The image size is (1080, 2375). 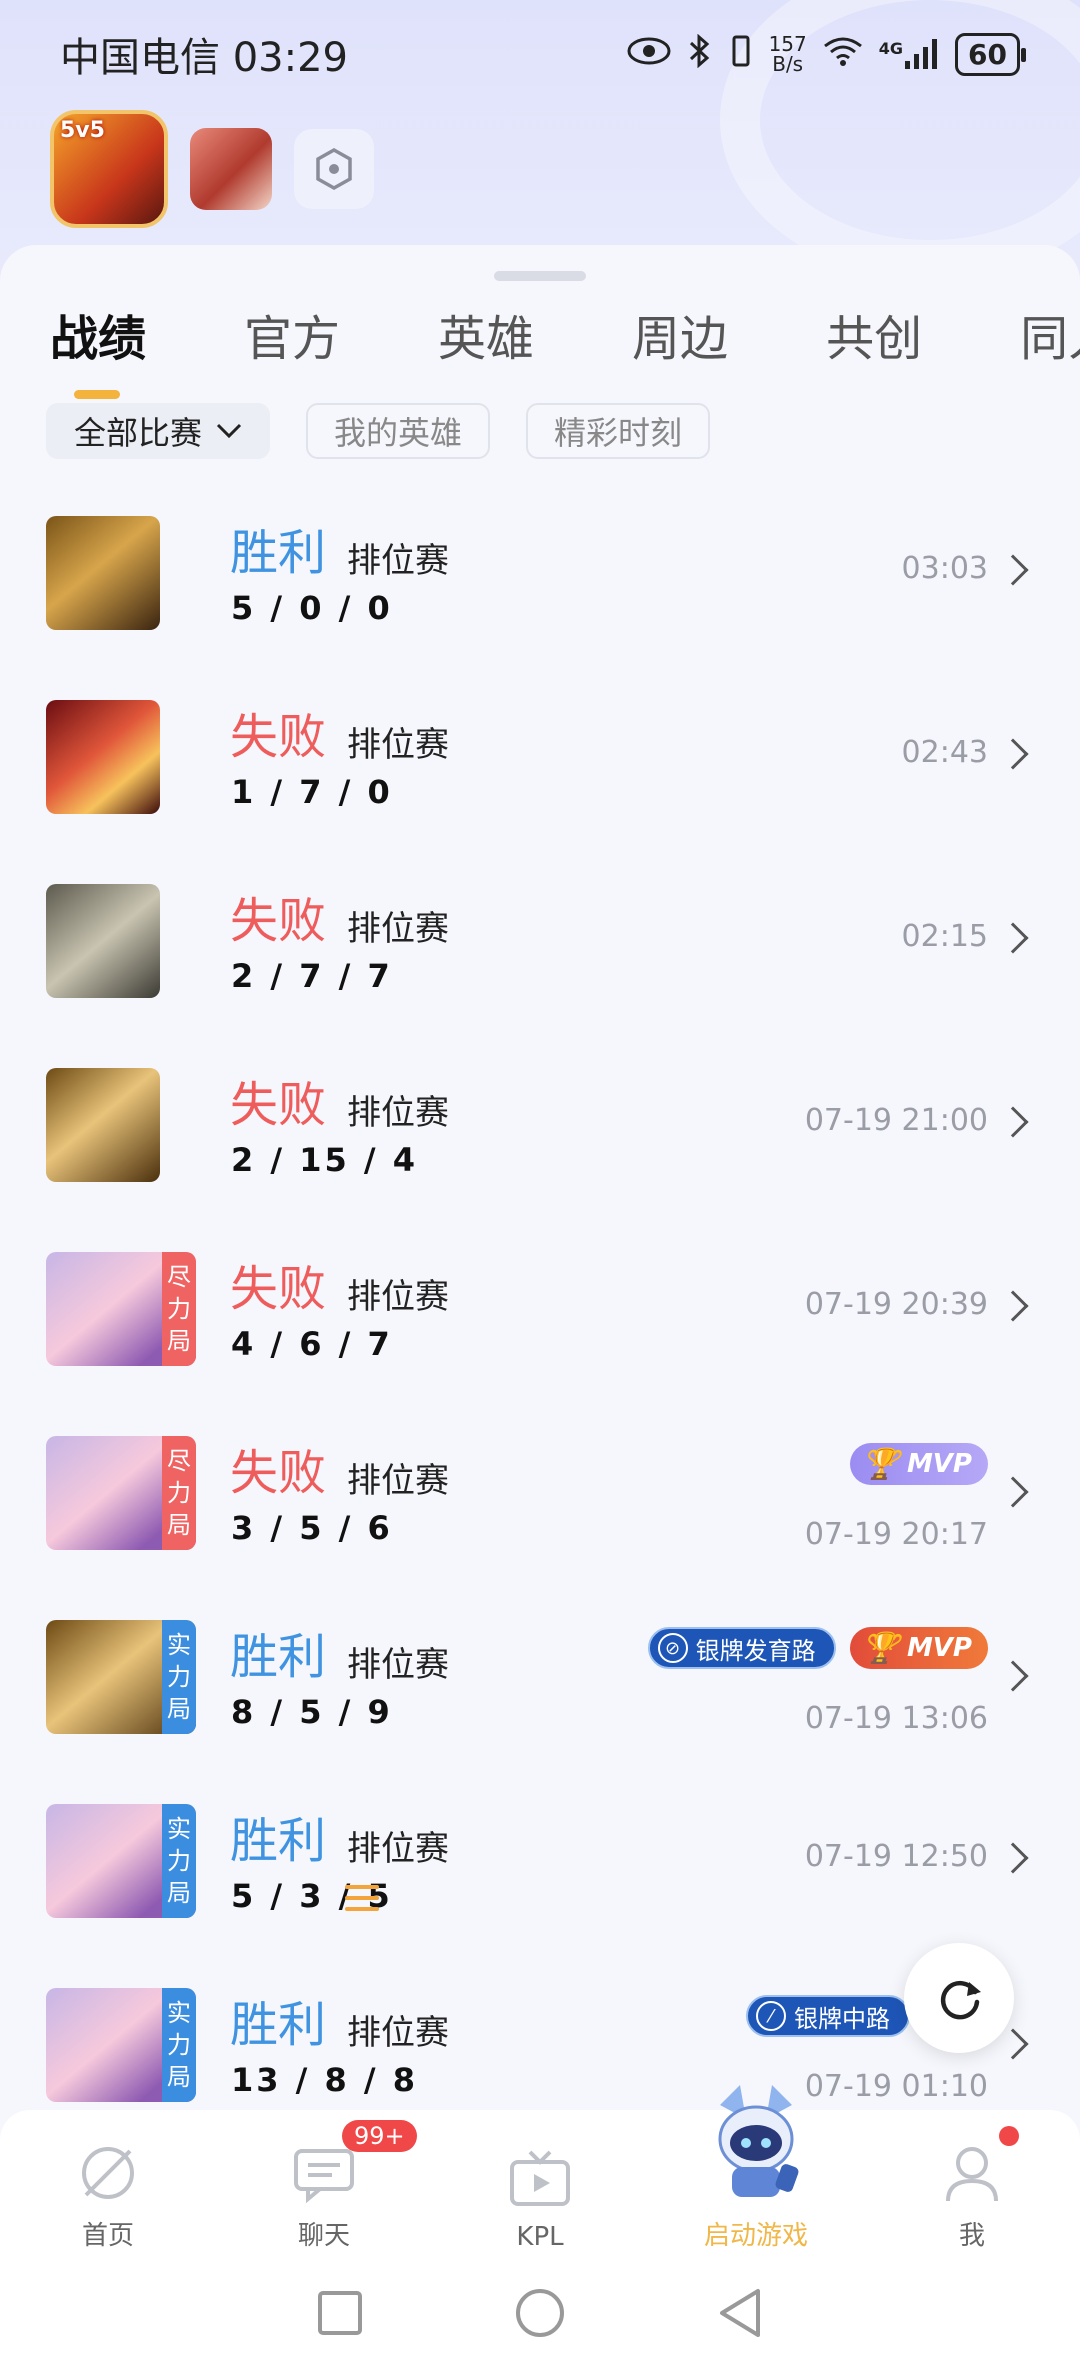 I want to click on vibrate-icon, so click(x=741, y=54).